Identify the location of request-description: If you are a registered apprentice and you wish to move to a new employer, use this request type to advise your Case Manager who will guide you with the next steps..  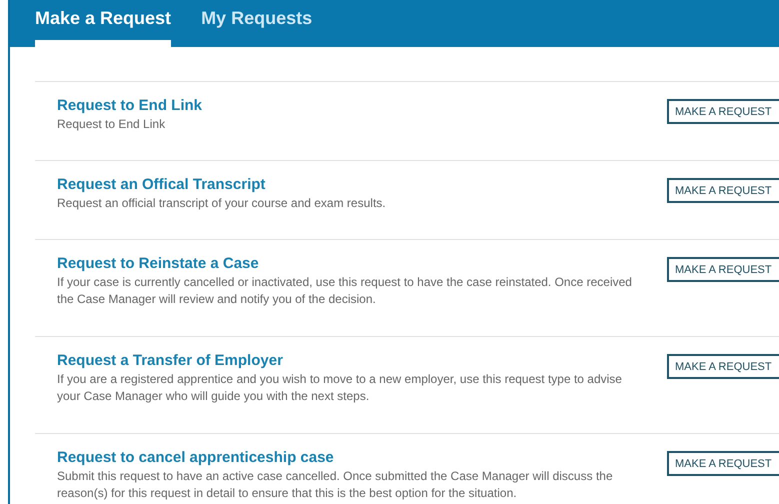
(340, 388).